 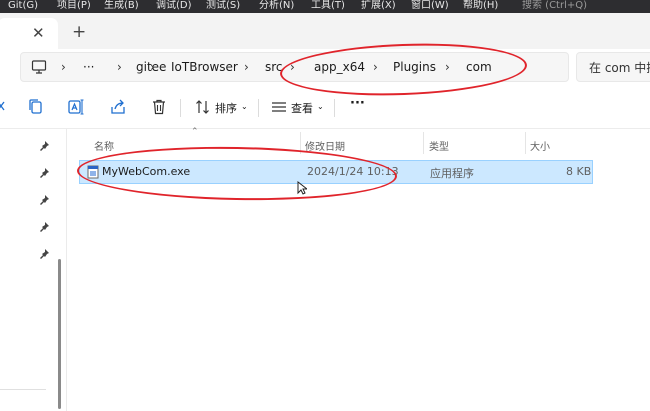 I want to click on menu-build: 生成(B), so click(x=121, y=6).